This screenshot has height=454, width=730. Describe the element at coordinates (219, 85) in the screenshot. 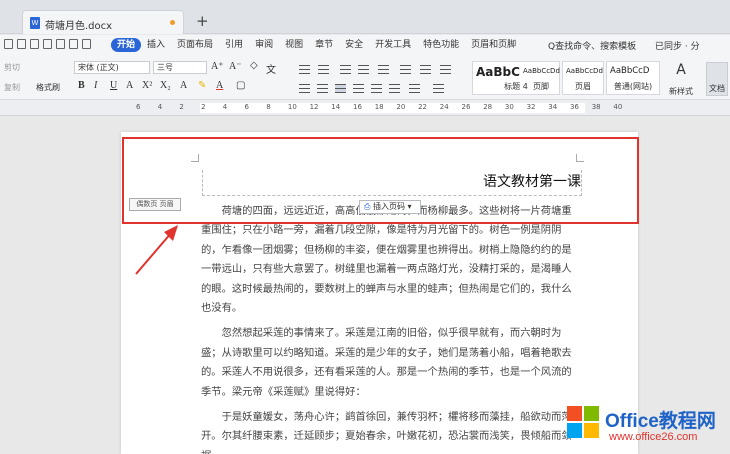

I see `font-color-icon: A` at that location.